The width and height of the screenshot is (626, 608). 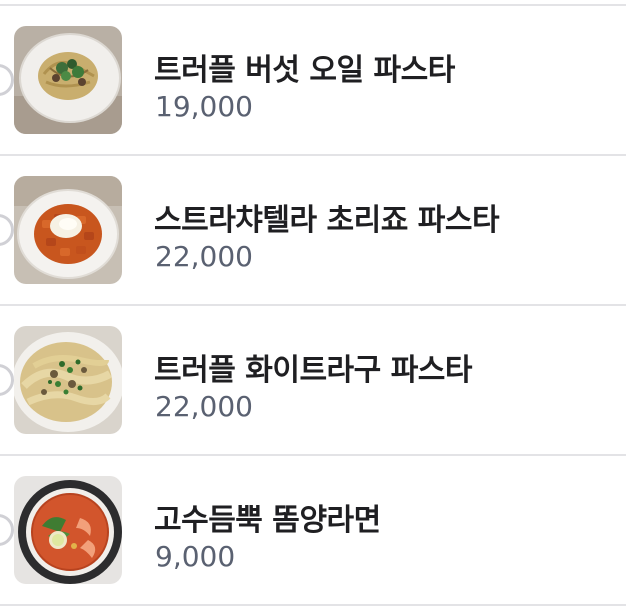 What do you see at coordinates (68, 230) in the screenshot?
I see `stracciatella-chorizo-pasta-photo` at bounding box center [68, 230].